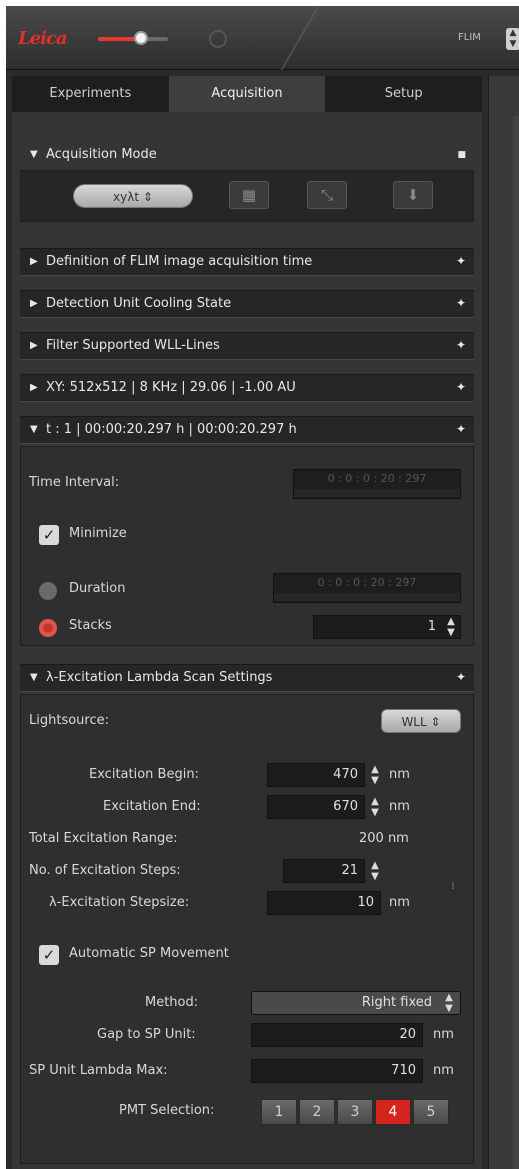  I want to click on pmt-button-1: 1, so click(279, 1112).